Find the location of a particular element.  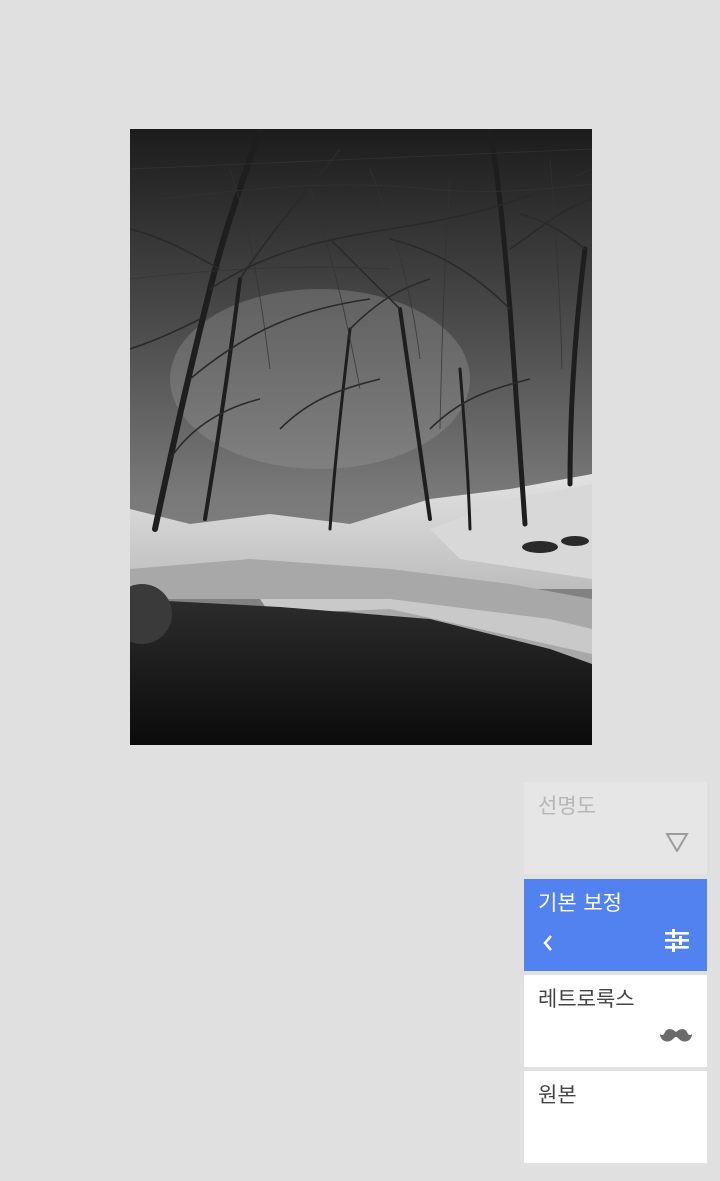

chevron-left-icon is located at coordinates (548, 945).